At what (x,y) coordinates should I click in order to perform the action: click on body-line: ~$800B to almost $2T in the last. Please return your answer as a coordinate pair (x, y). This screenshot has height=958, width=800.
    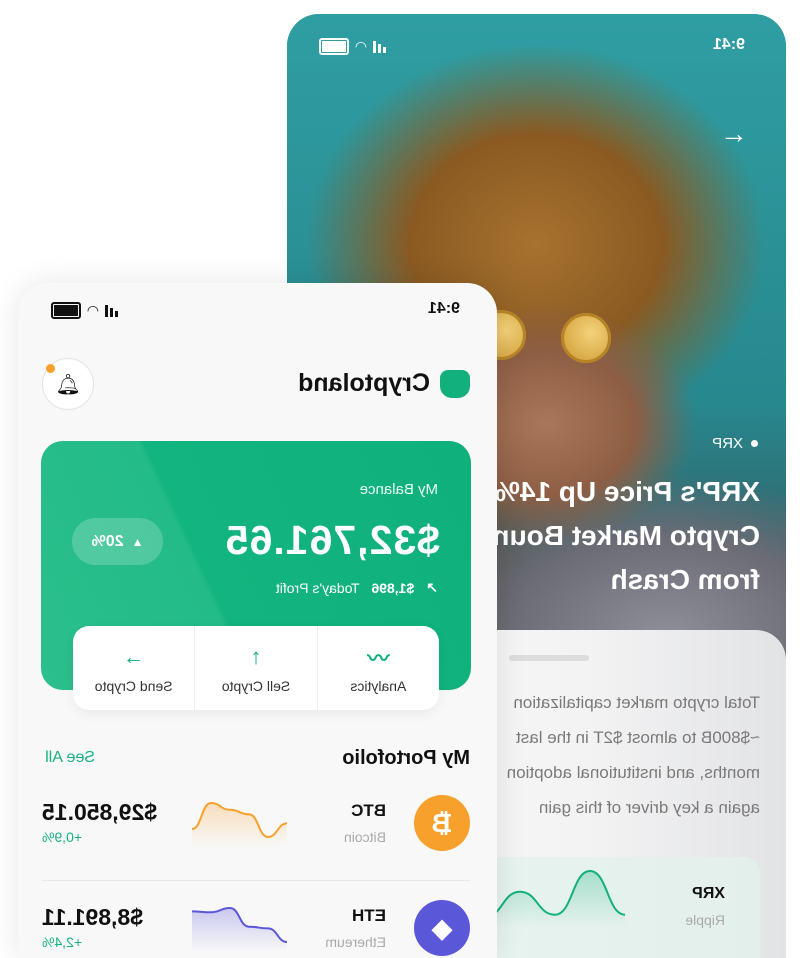
    Looking at the image, I should click on (638, 737).